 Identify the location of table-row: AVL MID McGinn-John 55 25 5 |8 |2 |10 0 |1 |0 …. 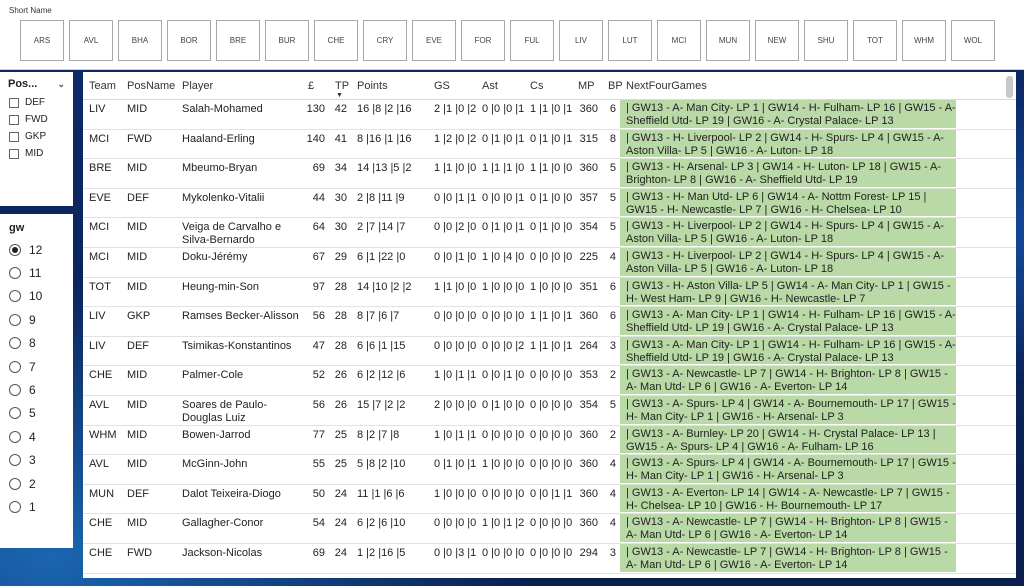
(549, 470).